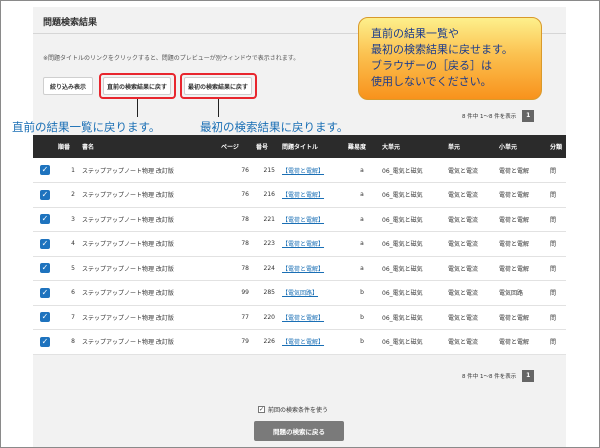 This screenshot has height=448, width=600. What do you see at coordinates (269, 268) in the screenshot?
I see `cell-number: 224` at bounding box center [269, 268].